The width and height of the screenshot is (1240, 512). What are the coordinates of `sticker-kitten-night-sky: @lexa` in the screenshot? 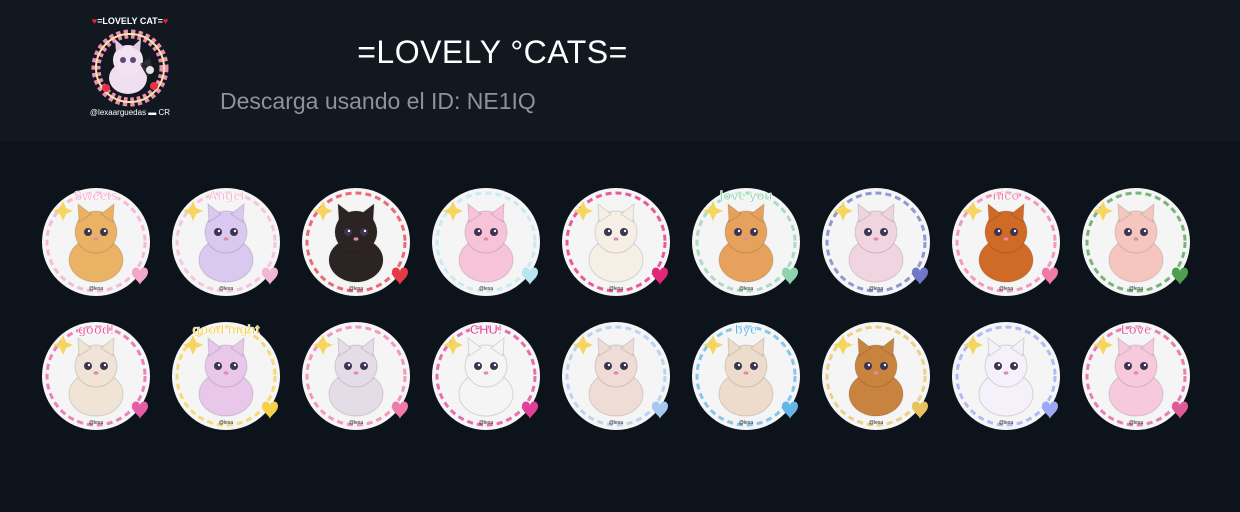 It's located at (876, 240).